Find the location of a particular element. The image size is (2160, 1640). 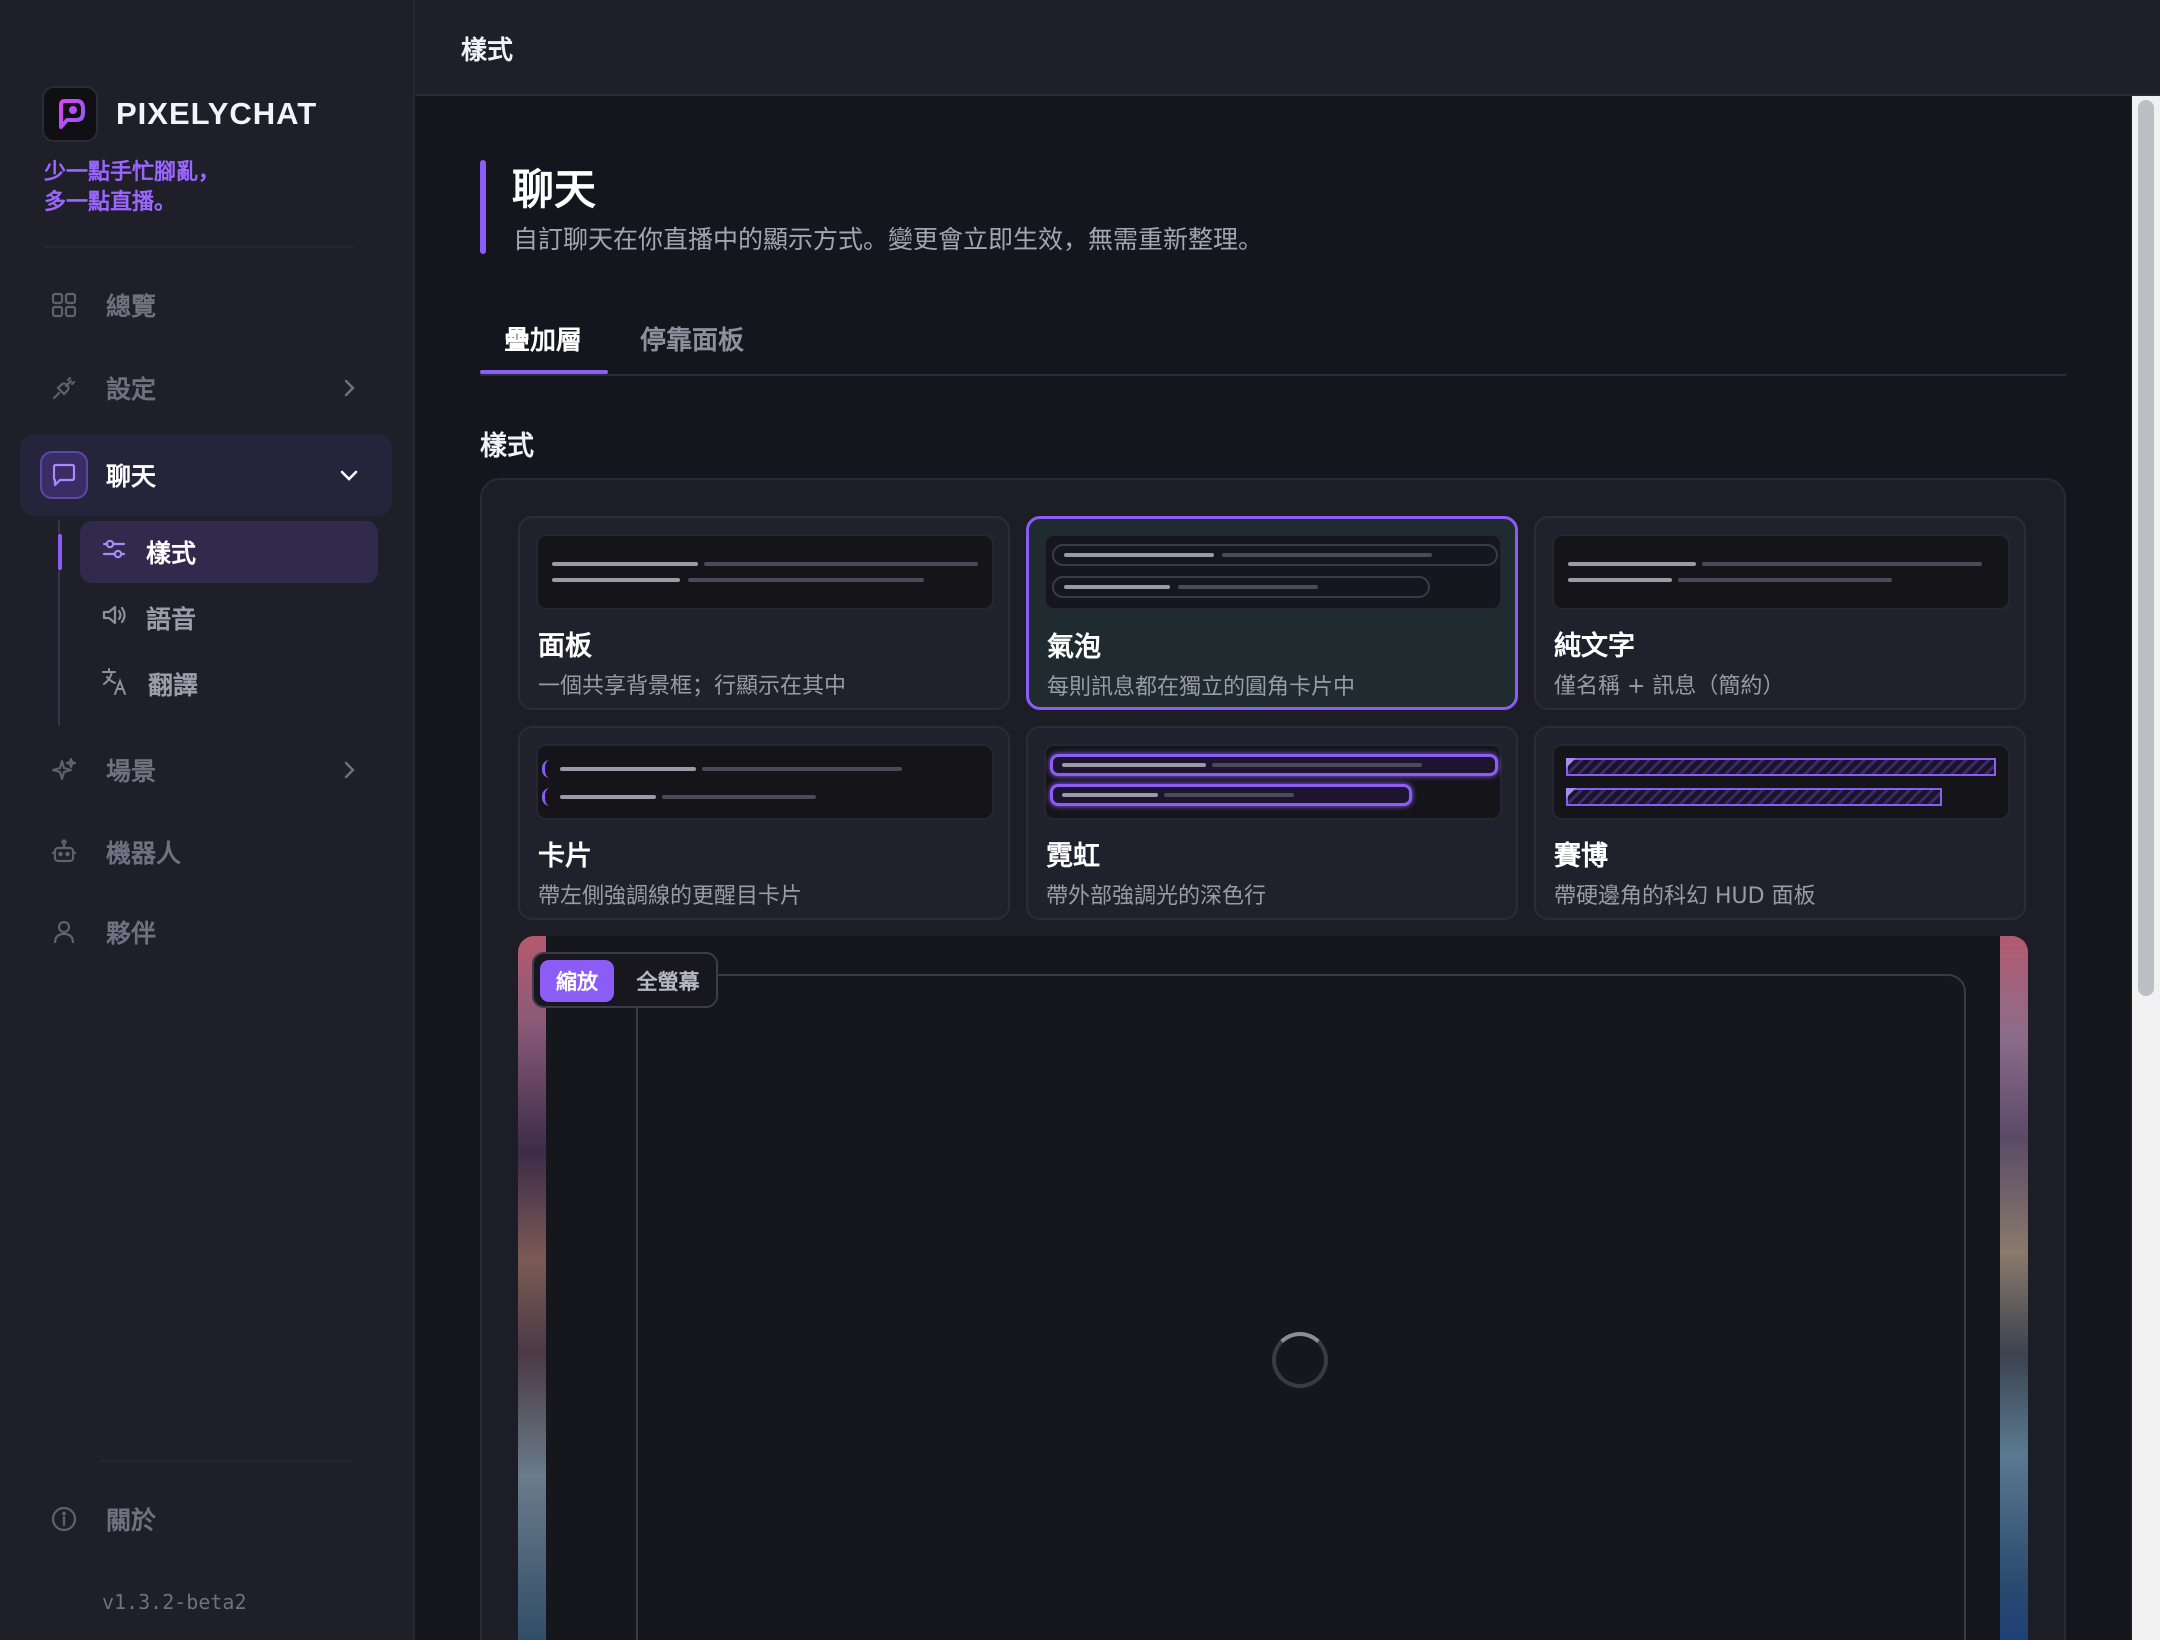

style-card-desc: 帶外部強調光的深色行 is located at coordinates (1156, 896).